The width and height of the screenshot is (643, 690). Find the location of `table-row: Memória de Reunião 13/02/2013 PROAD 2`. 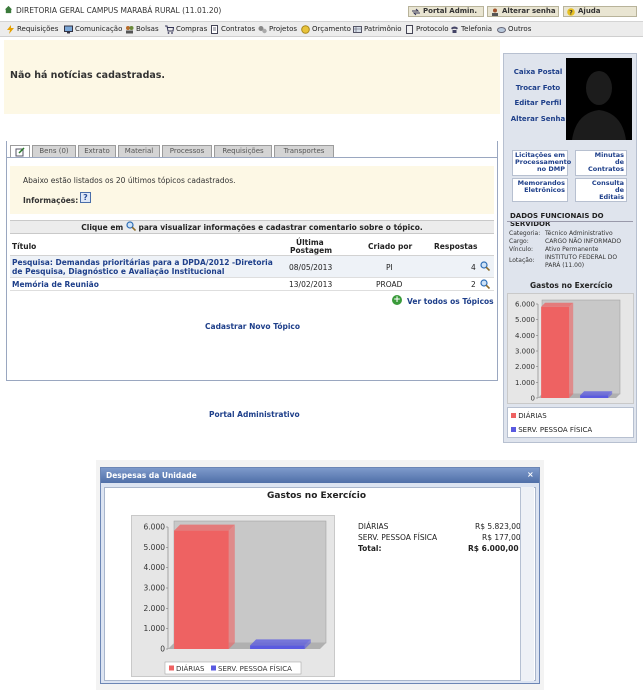

table-row: Memória de Reunião 13/02/2013 PROAD 2 is located at coordinates (252, 284).